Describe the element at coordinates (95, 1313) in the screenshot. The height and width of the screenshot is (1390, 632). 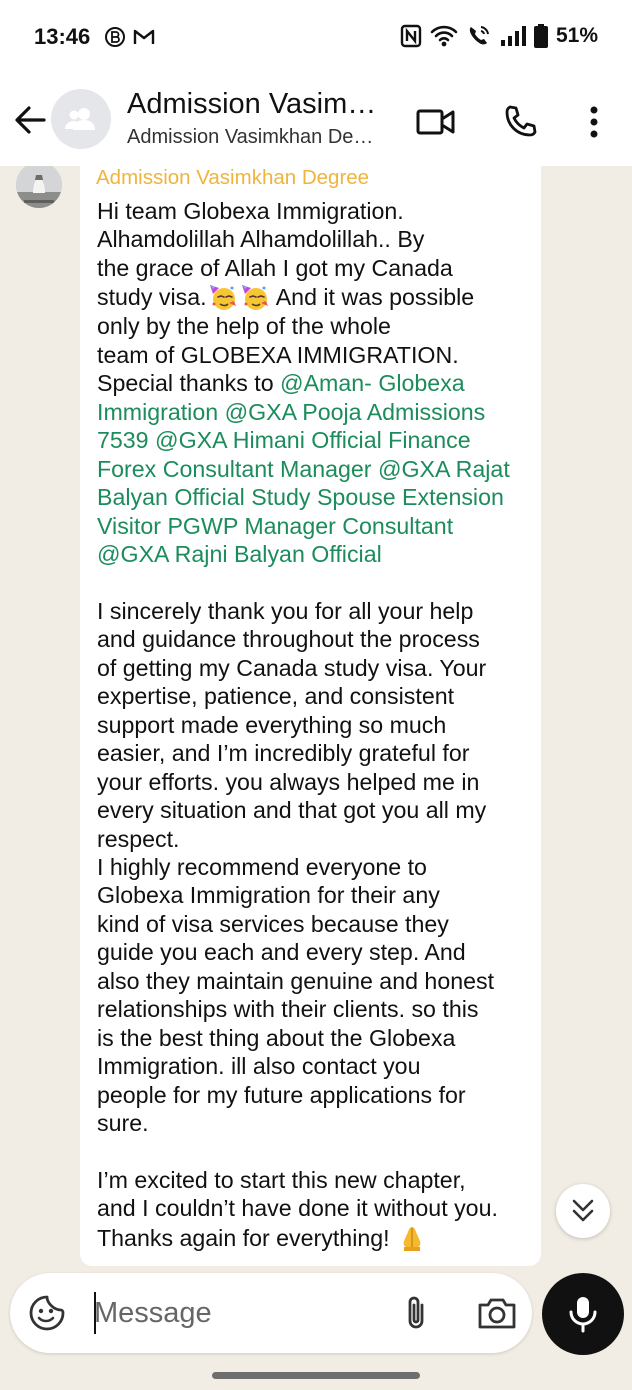
I see `text-cursor` at that location.